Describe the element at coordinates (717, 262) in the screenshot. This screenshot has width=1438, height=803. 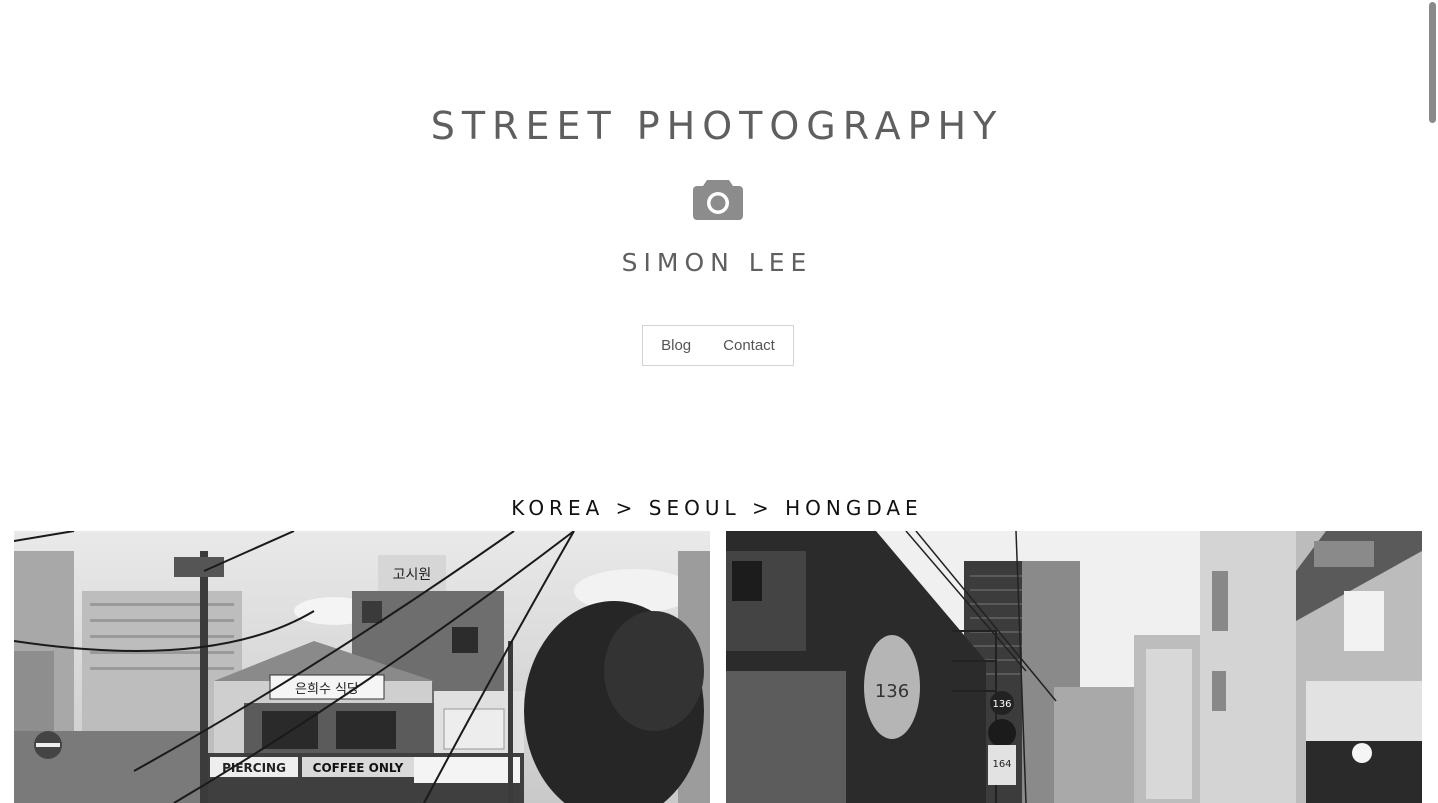
I see `author-name: SIMON LEE` at that location.